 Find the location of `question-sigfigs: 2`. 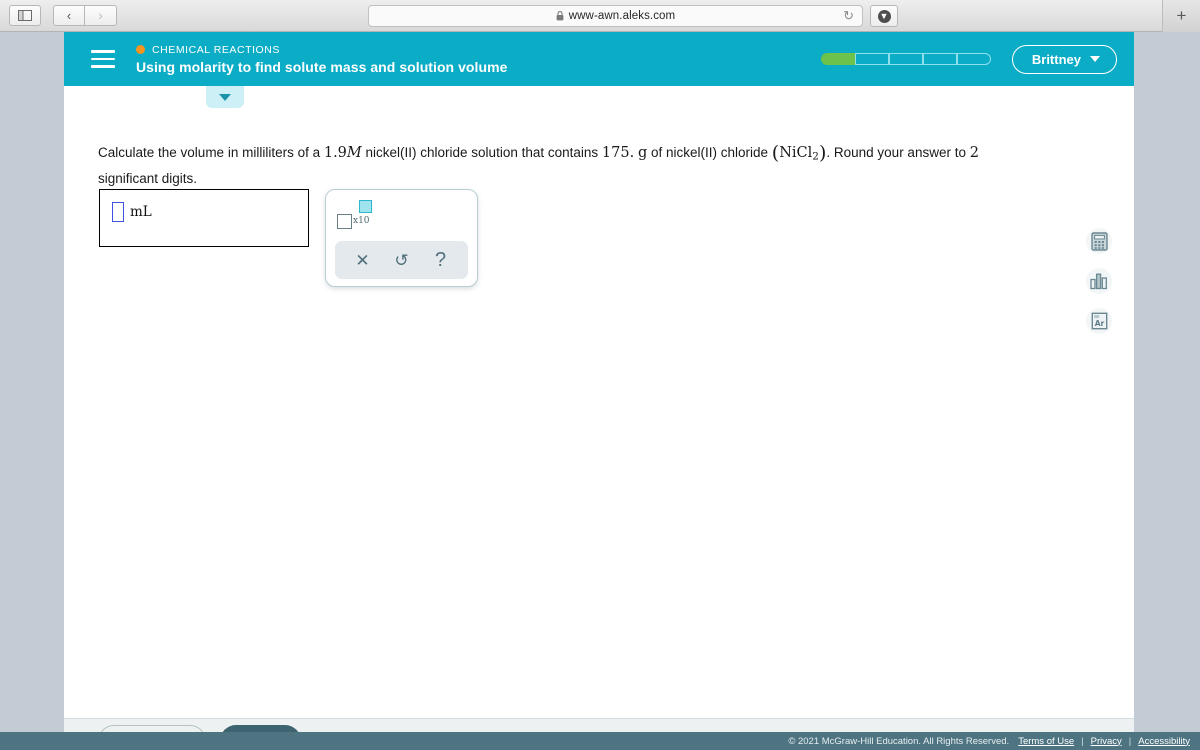

question-sigfigs: 2 is located at coordinates (974, 153).